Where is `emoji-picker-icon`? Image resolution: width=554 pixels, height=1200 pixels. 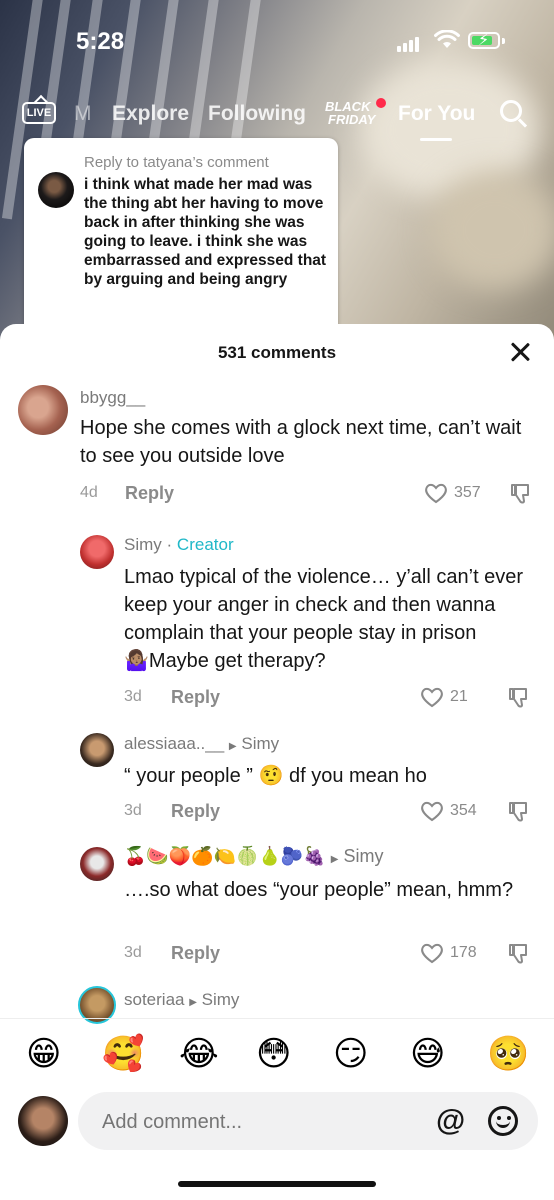
emoji-picker-icon is located at coordinates (503, 1121).